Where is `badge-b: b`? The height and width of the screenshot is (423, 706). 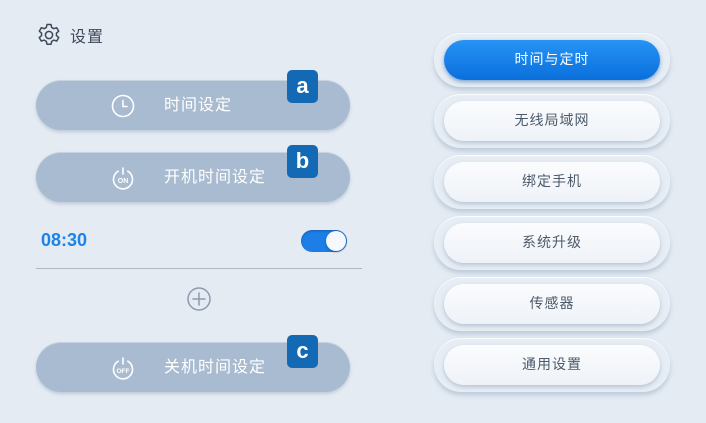 badge-b: b is located at coordinates (302, 161).